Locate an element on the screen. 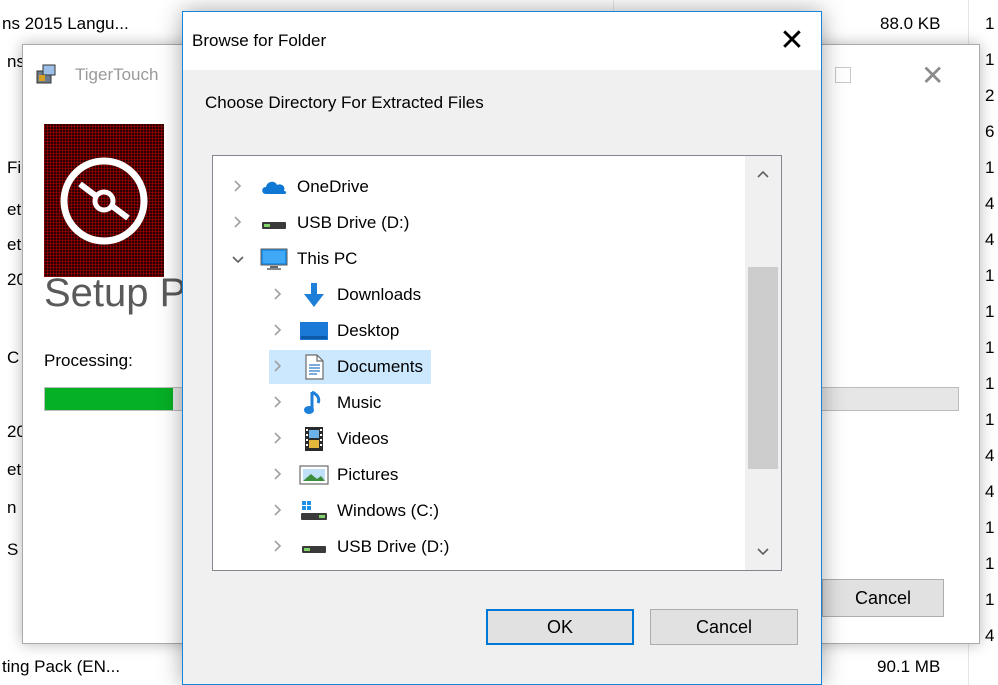  progress-bar-fill is located at coordinates (109, 399).